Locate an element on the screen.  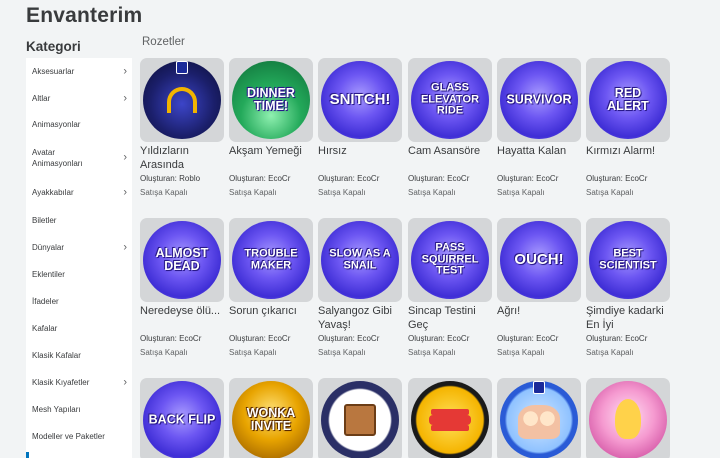
badge-name: Yıldızların Arasında is located at coordinates (182, 158).